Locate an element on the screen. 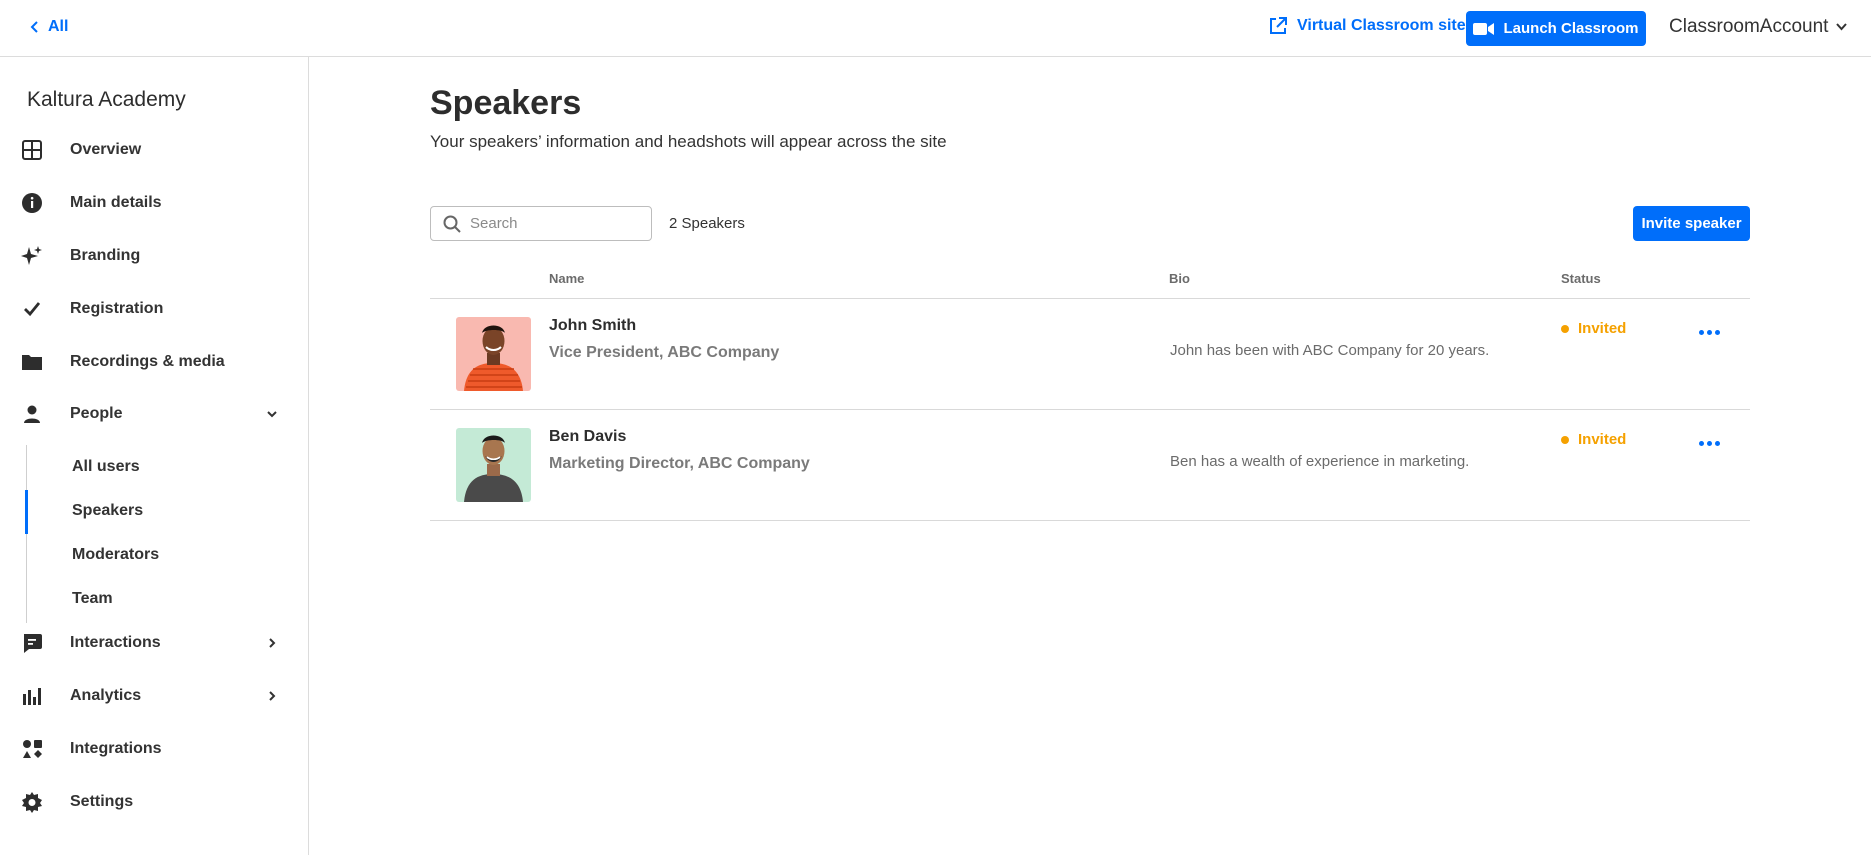 Image resolution: width=1871 pixels, height=855 pixels. integrations-icon is located at coordinates (32, 749).